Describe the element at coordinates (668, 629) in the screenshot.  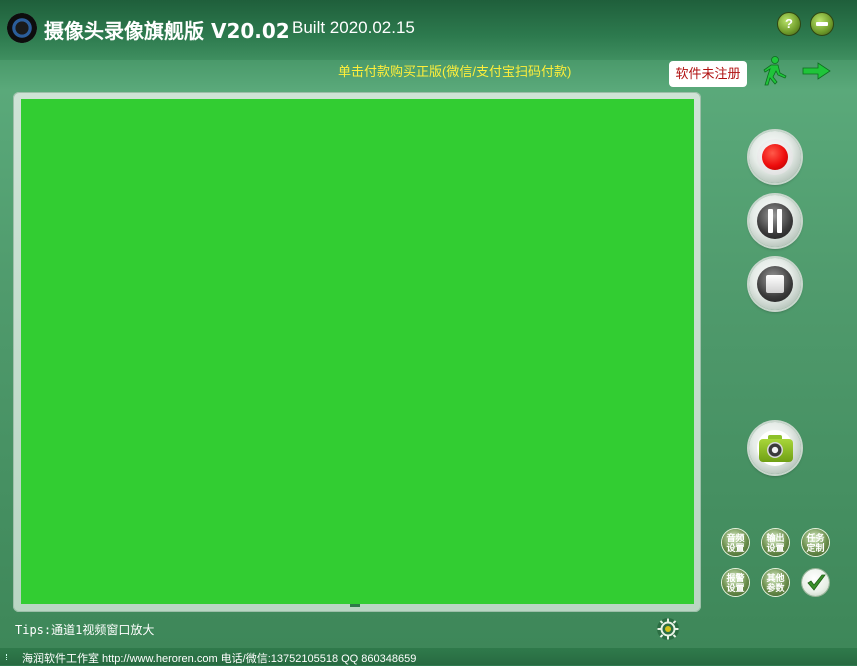
I see `gear-icon` at that location.